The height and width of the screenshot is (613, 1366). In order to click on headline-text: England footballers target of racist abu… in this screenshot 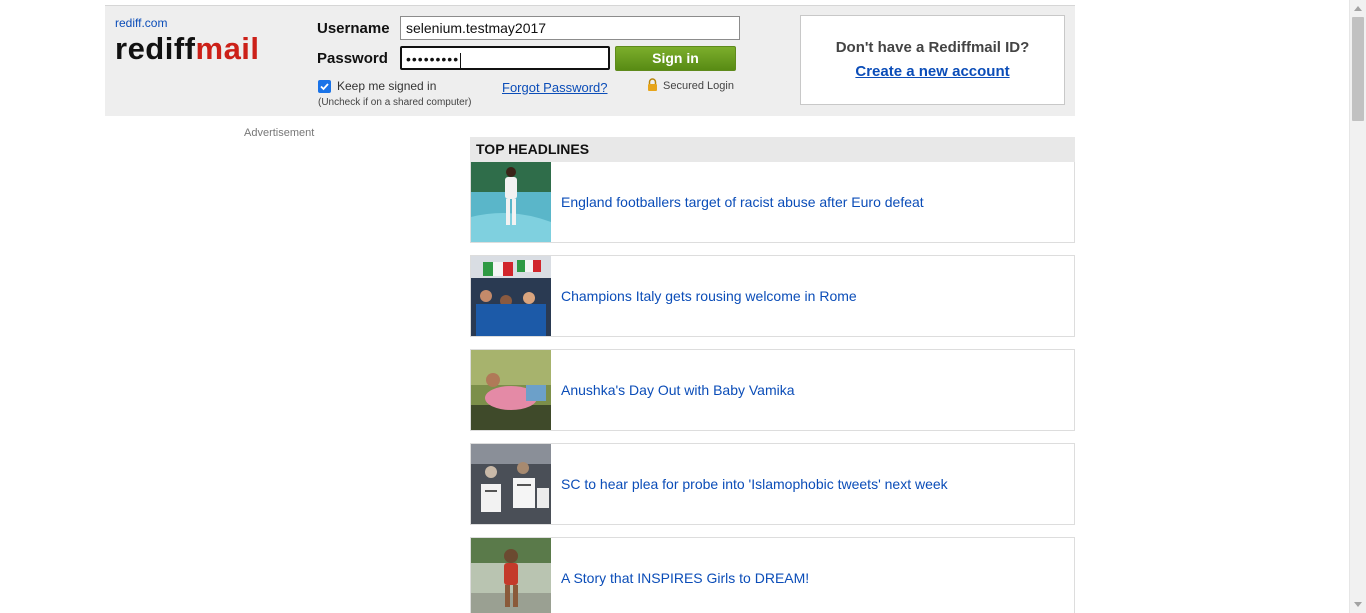, I will do `click(742, 202)`.